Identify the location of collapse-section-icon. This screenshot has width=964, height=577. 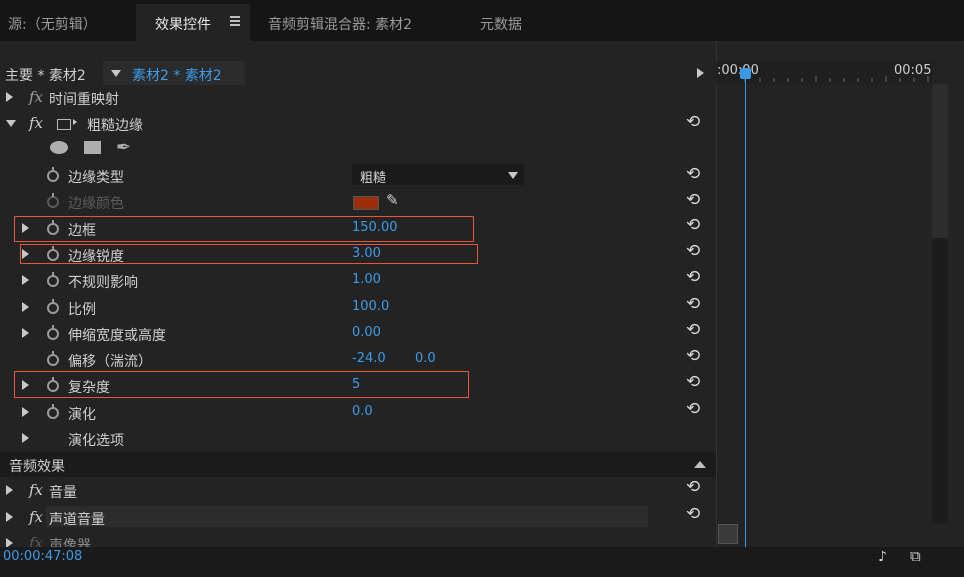
(700, 464).